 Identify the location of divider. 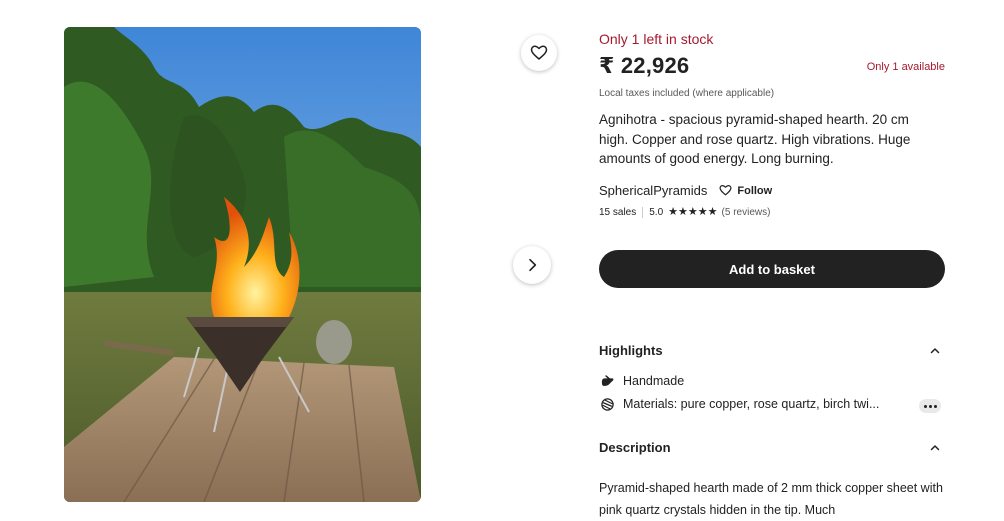
(643, 212).